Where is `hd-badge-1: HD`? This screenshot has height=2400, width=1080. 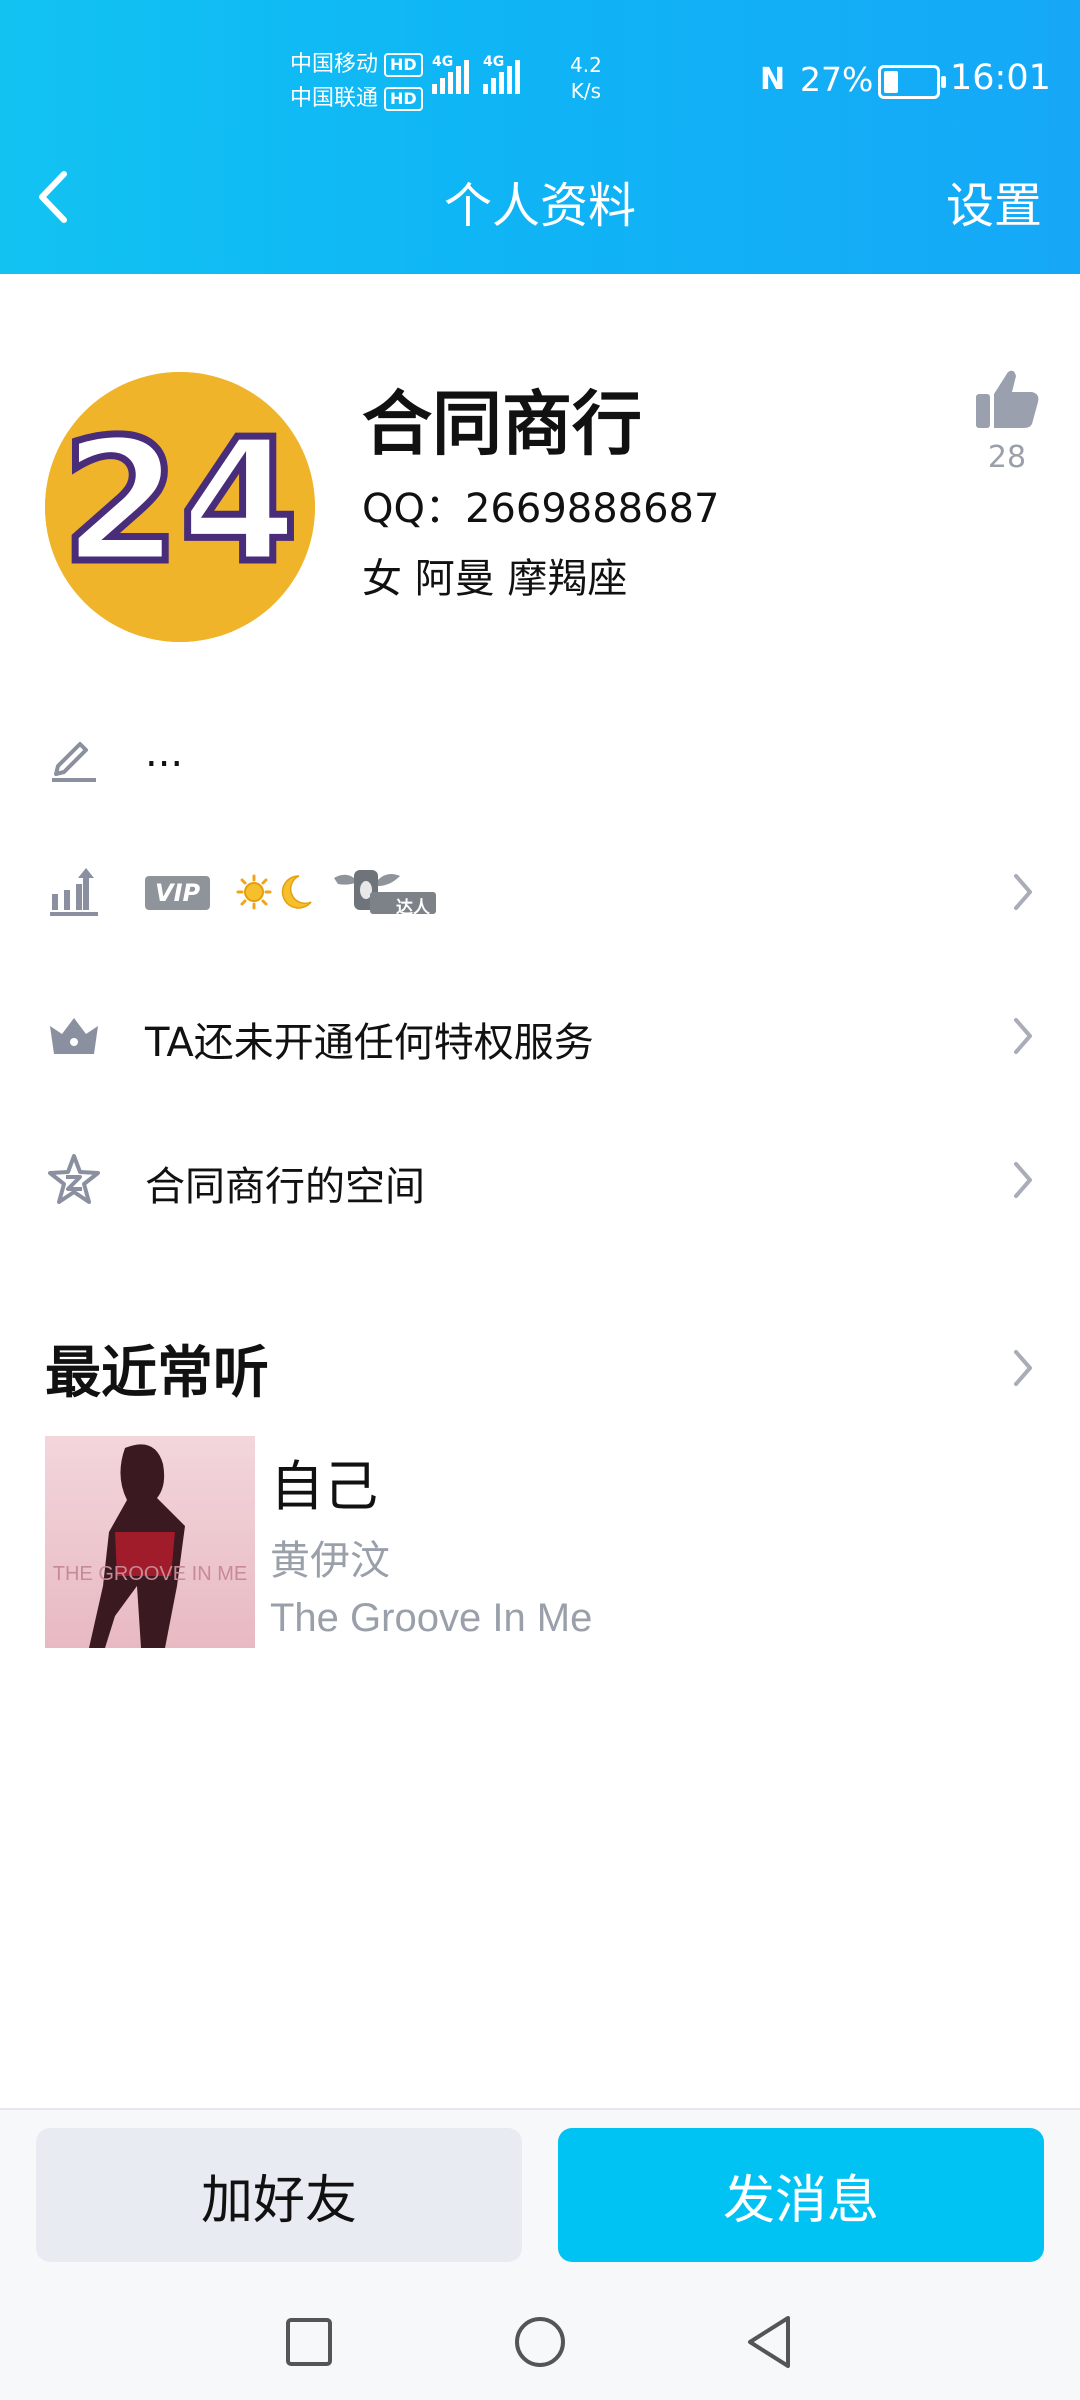
hd-badge-1: HD is located at coordinates (403, 65).